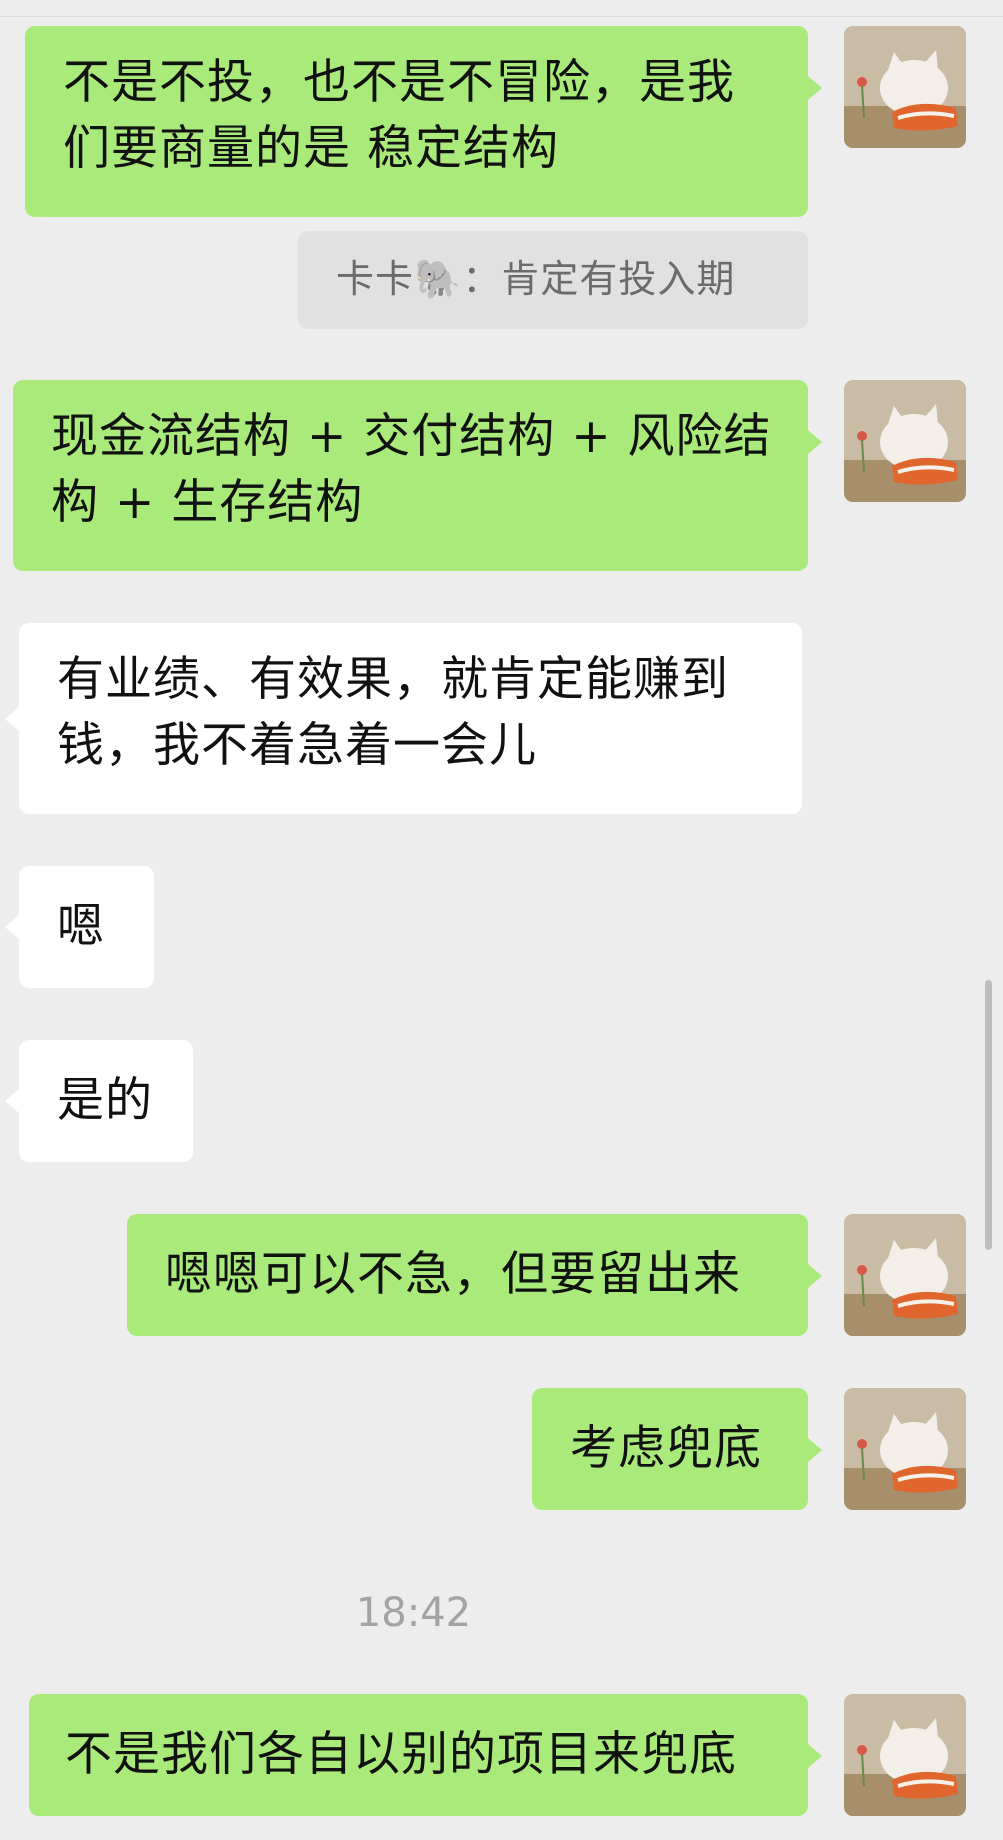 This screenshot has width=1003, height=1840. I want to click on message-text: 不是我们各自以别的项目来兜底, so click(401, 1754).